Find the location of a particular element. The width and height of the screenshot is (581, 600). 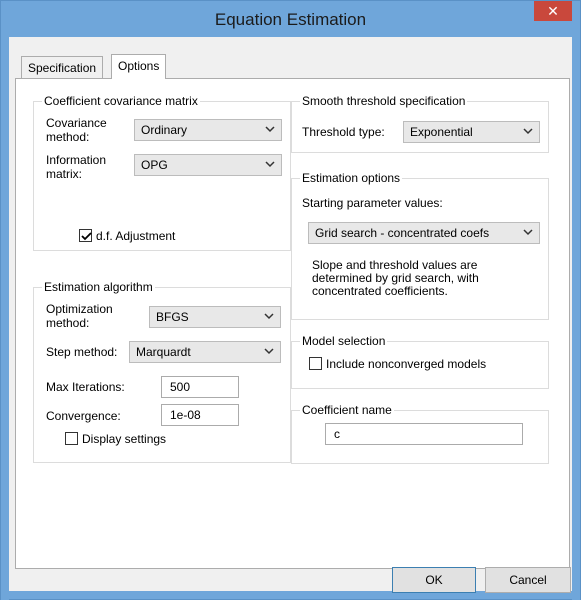

cancel-button: Cancel is located at coordinates (528, 580).